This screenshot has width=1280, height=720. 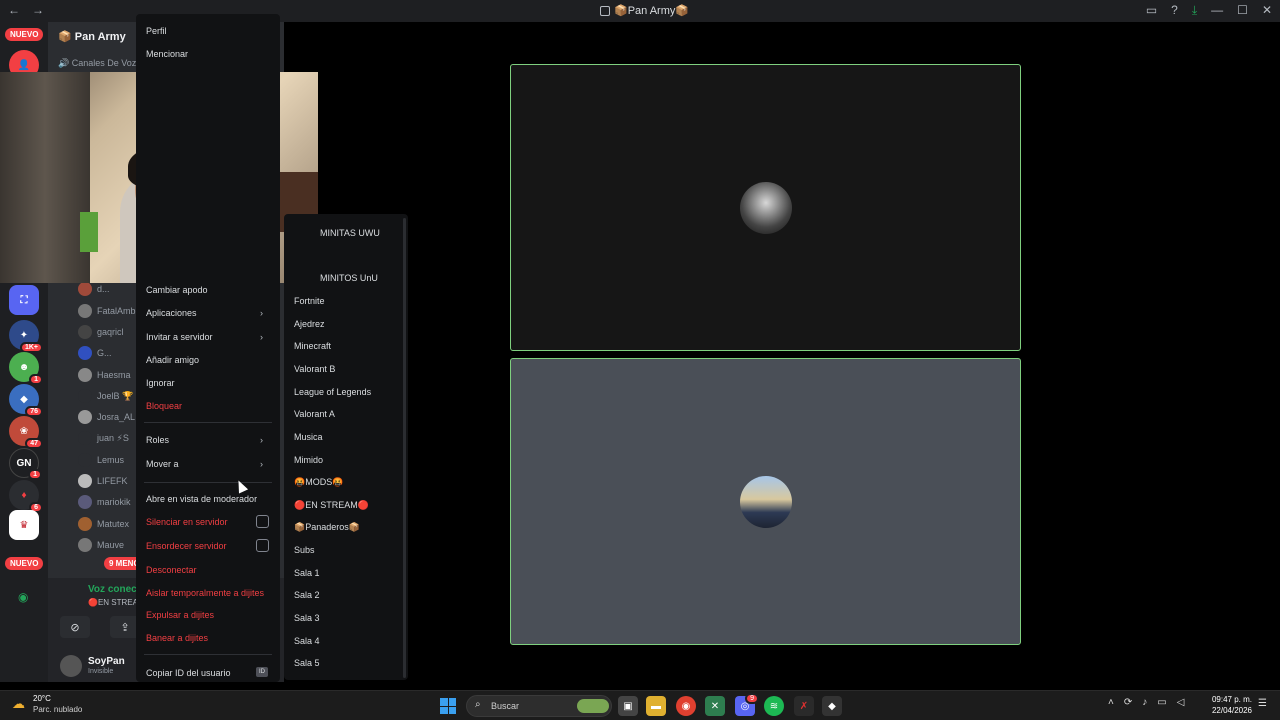 I want to click on menu-item-ignore: Ignorar, so click(x=160, y=383).